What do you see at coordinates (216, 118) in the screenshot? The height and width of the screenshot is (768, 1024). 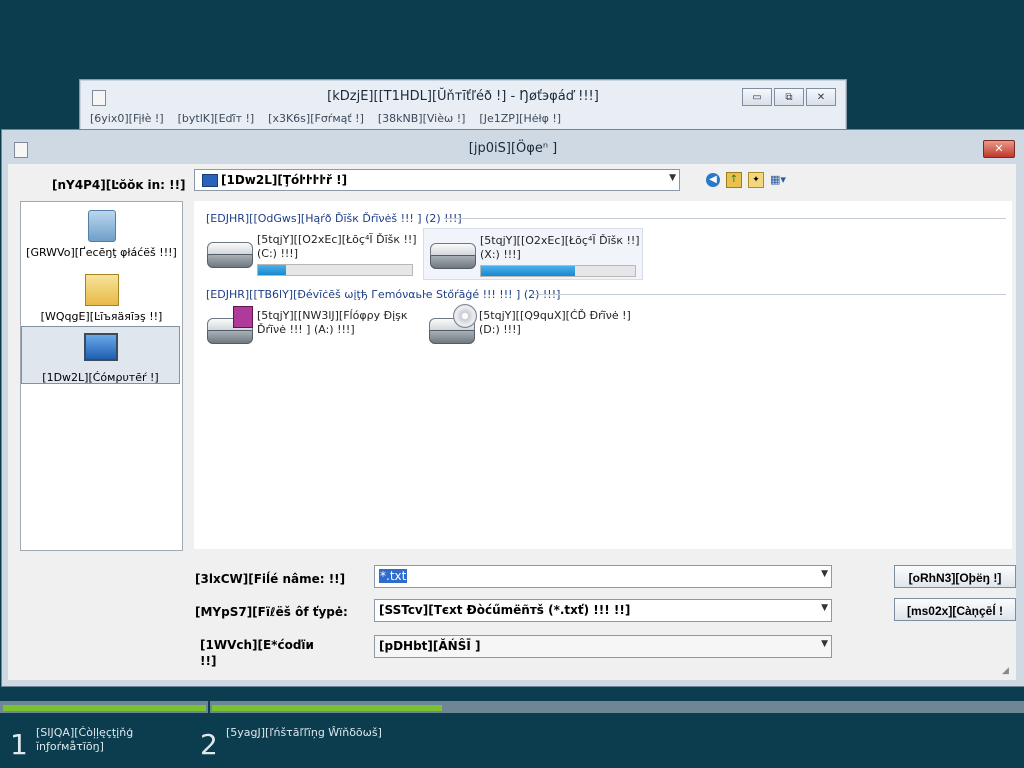 I see `menu-edit: [bytlK][Eďīт !]` at bounding box center [216, 118].